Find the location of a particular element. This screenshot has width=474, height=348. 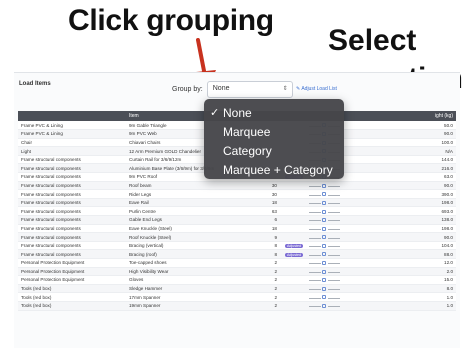

table-row: Tools (red box) 17mm Spanner 2 1.0 is located at coordinates (237, 297).